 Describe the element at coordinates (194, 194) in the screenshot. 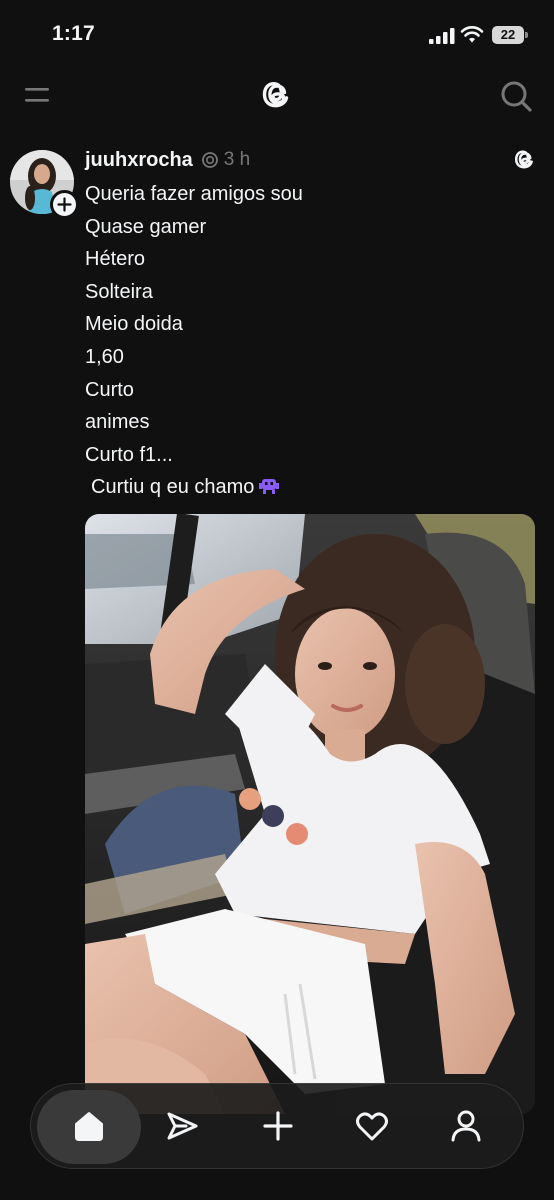

I see `post-line: Queria fazer amigos sou` at that location.